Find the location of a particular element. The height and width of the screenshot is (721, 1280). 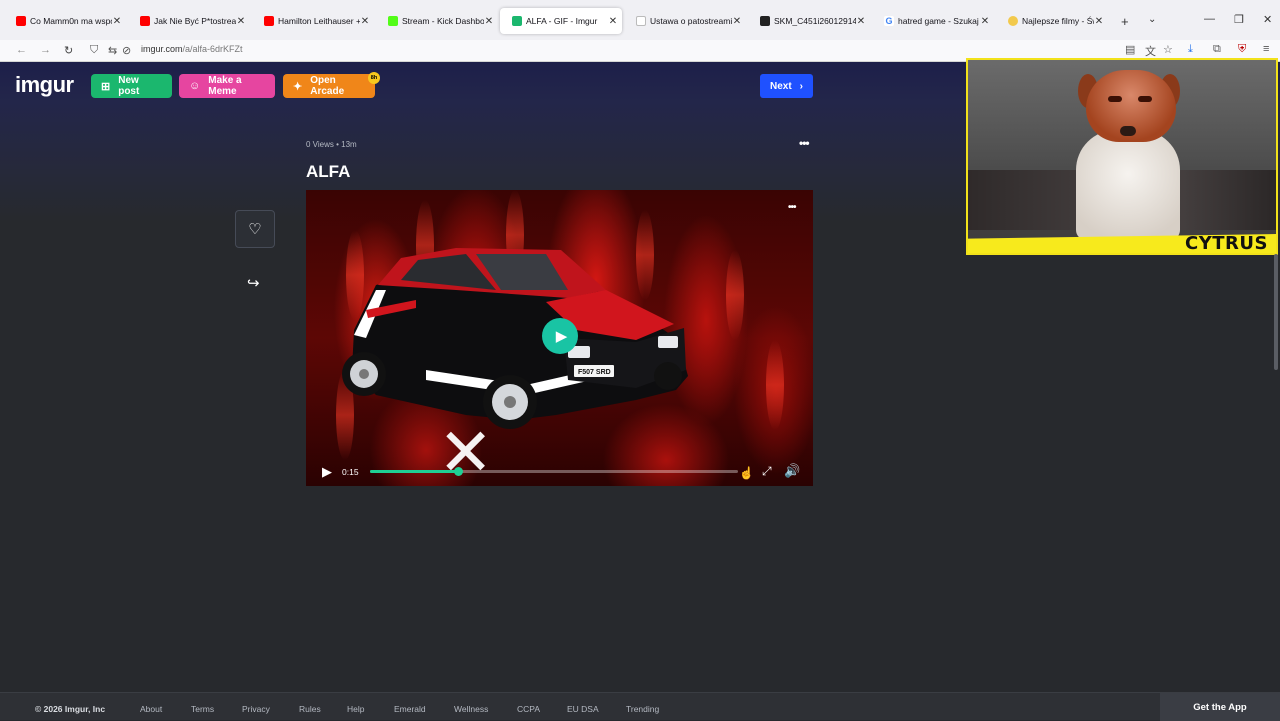

address-bar: imgur.com/a/alfa-6drKFZt is located at coordinates (192, 49).